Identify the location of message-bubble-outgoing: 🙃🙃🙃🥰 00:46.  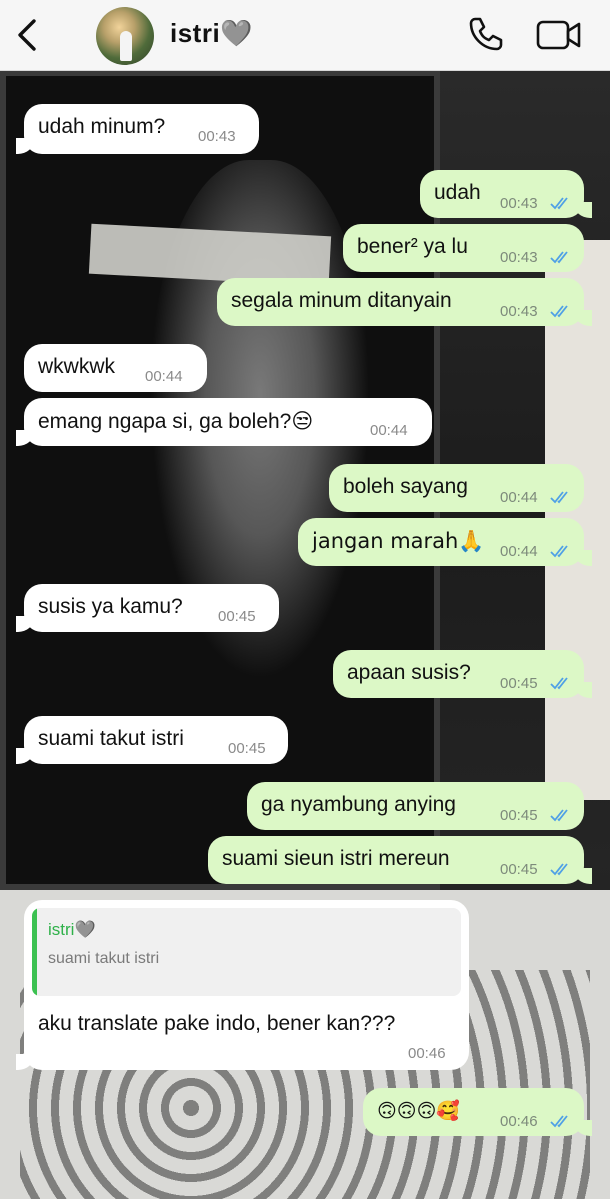
(477, 1112).